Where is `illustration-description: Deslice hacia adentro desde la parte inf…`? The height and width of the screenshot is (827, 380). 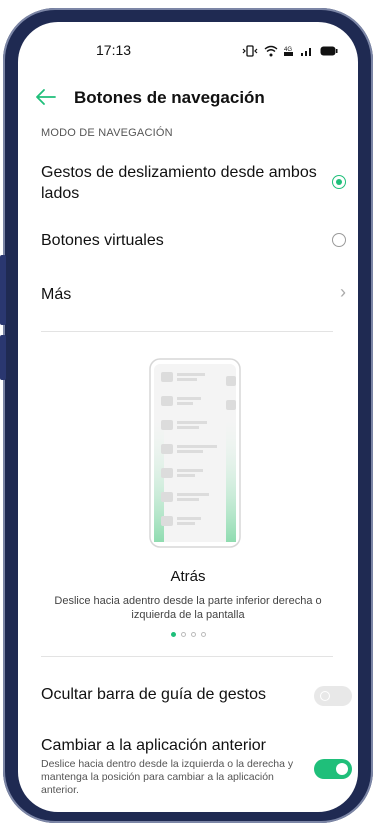
illustration-description: Deslice hacia adentro desde la parte inf… is located at coordinates (188, 608).